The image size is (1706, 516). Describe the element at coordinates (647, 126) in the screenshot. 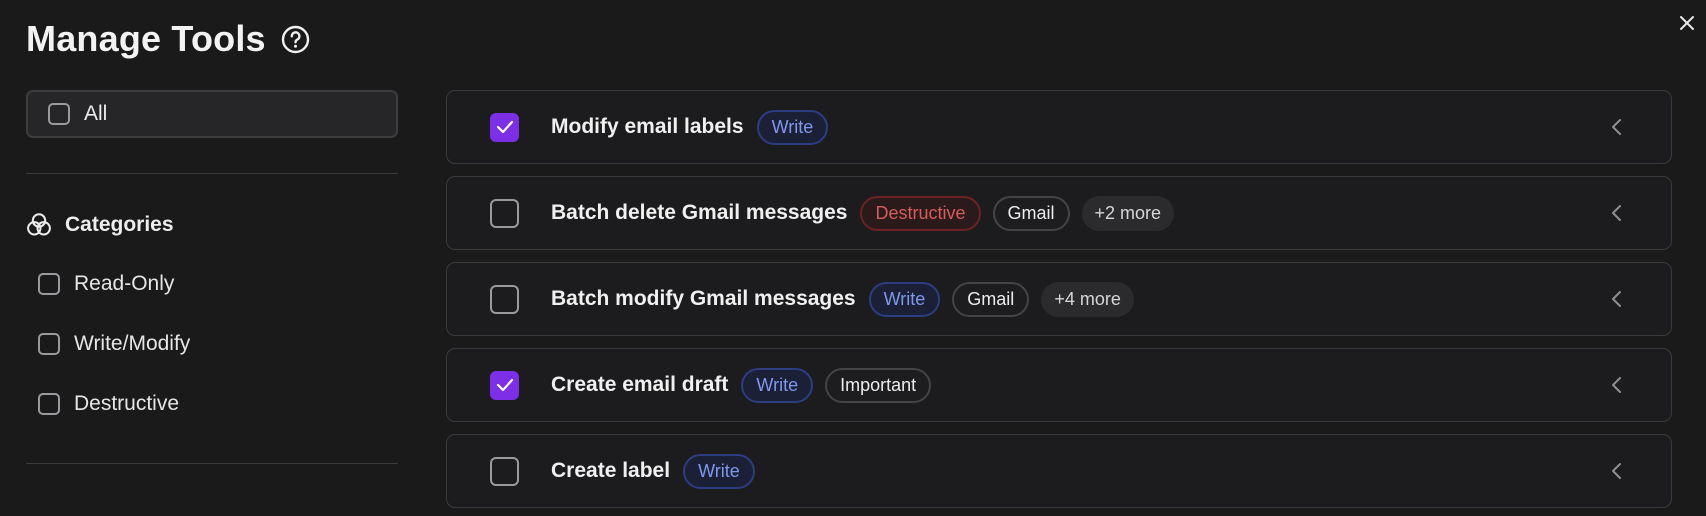

I see `tool-name: Modify email labels` at that location.